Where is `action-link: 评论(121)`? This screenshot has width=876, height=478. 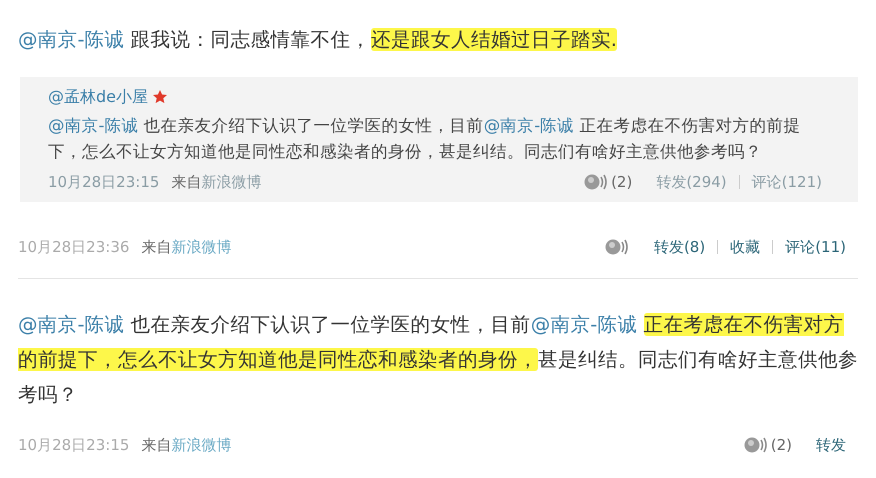
action-link: 评论(121) is located at coordinates (786, 182).